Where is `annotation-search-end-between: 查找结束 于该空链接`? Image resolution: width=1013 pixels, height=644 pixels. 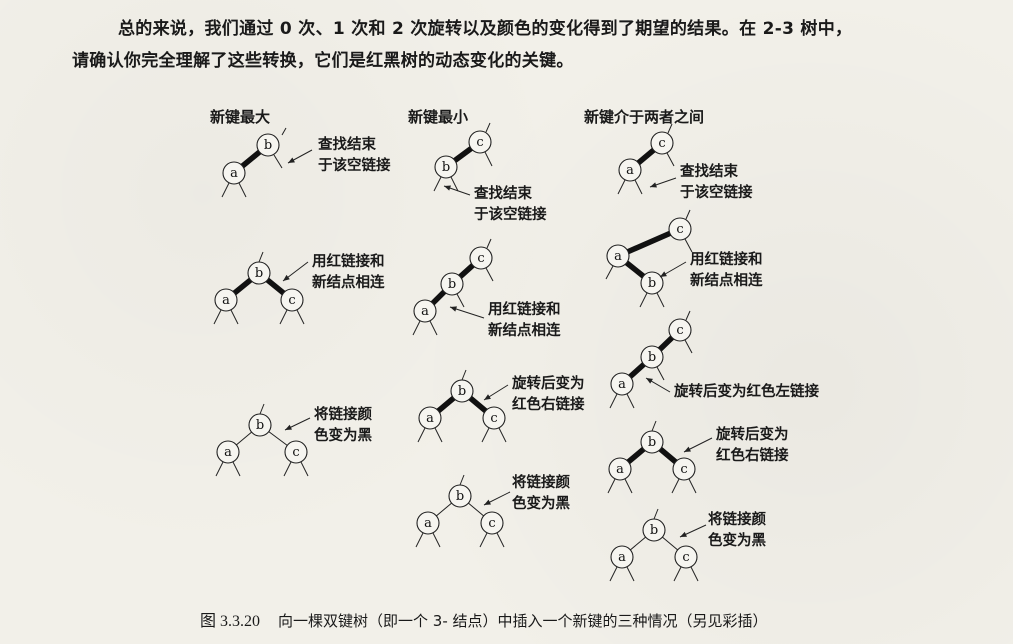 annotation-search-end-between: 查找结束 于该空链接 is located at coordinates (716, 182).